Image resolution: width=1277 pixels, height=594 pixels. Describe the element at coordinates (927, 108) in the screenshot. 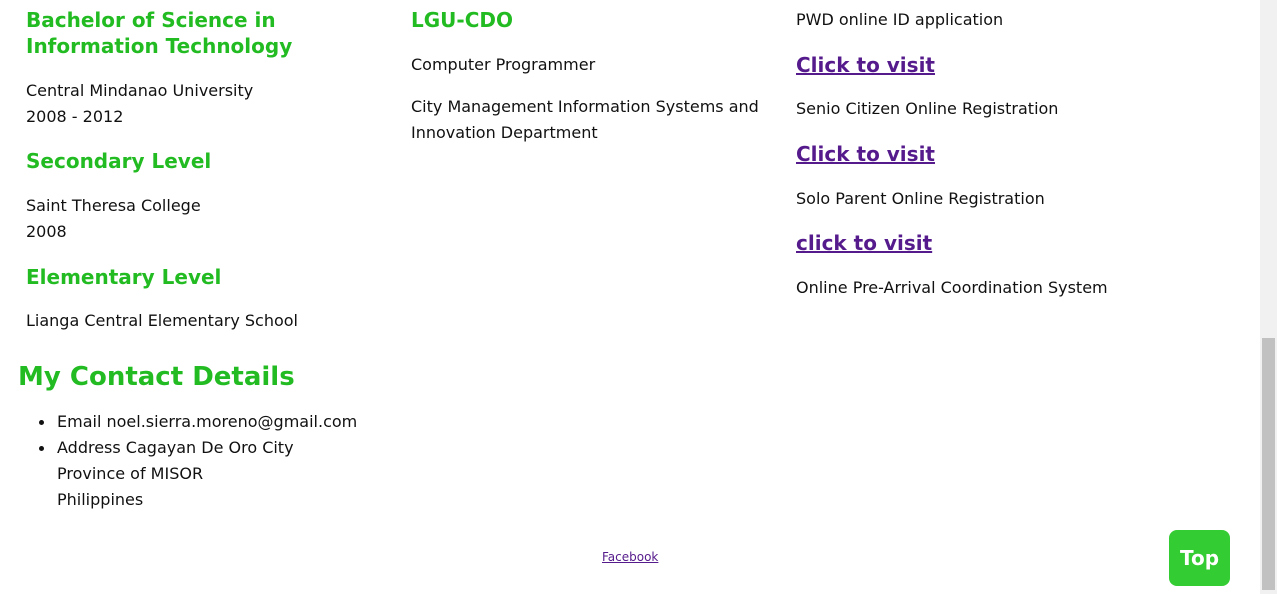

I see `project-name: Senio Citizen Online Registration` at that location.